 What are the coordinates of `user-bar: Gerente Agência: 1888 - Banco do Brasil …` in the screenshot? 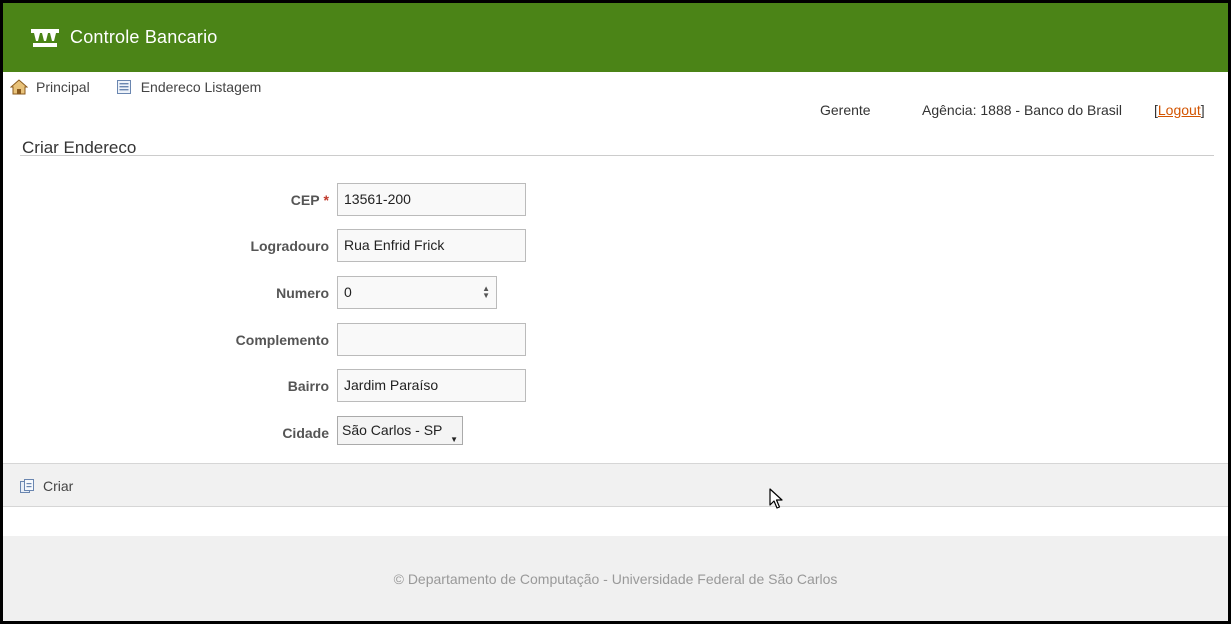 It's located at (615, 111).